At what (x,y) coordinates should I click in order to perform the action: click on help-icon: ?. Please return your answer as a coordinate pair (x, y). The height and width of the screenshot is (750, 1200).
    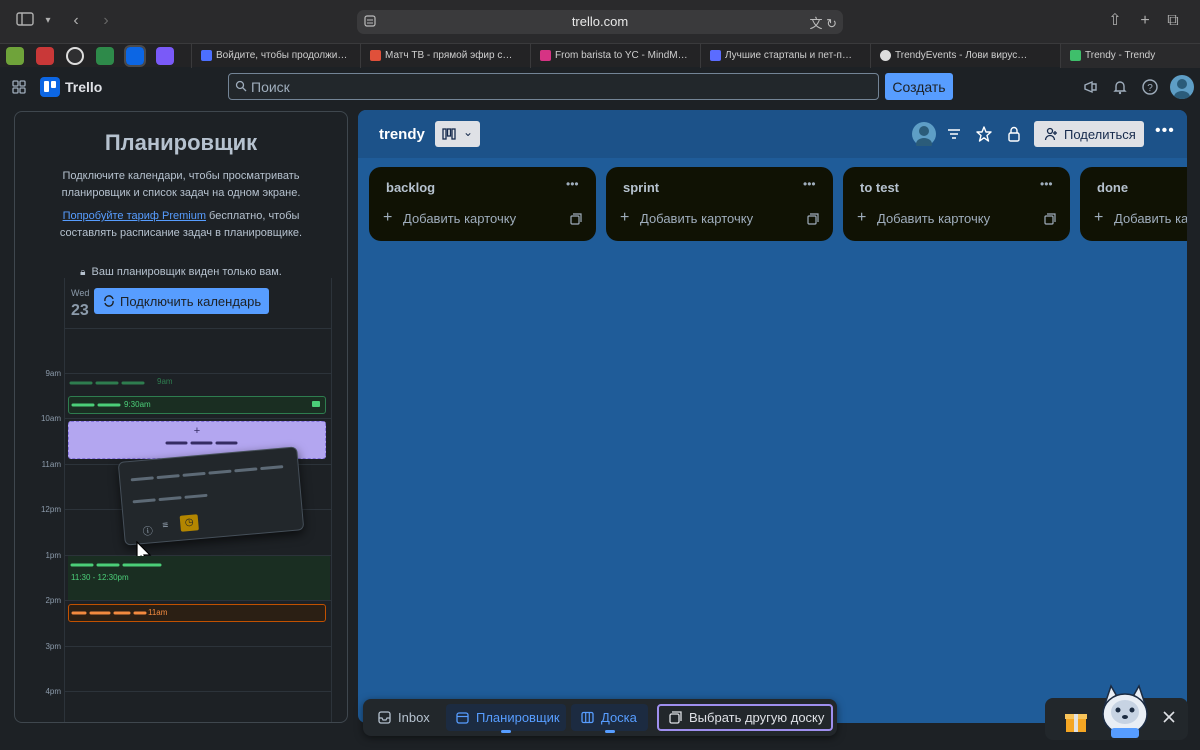
    Looking at the image, I should click on (1150, 87).